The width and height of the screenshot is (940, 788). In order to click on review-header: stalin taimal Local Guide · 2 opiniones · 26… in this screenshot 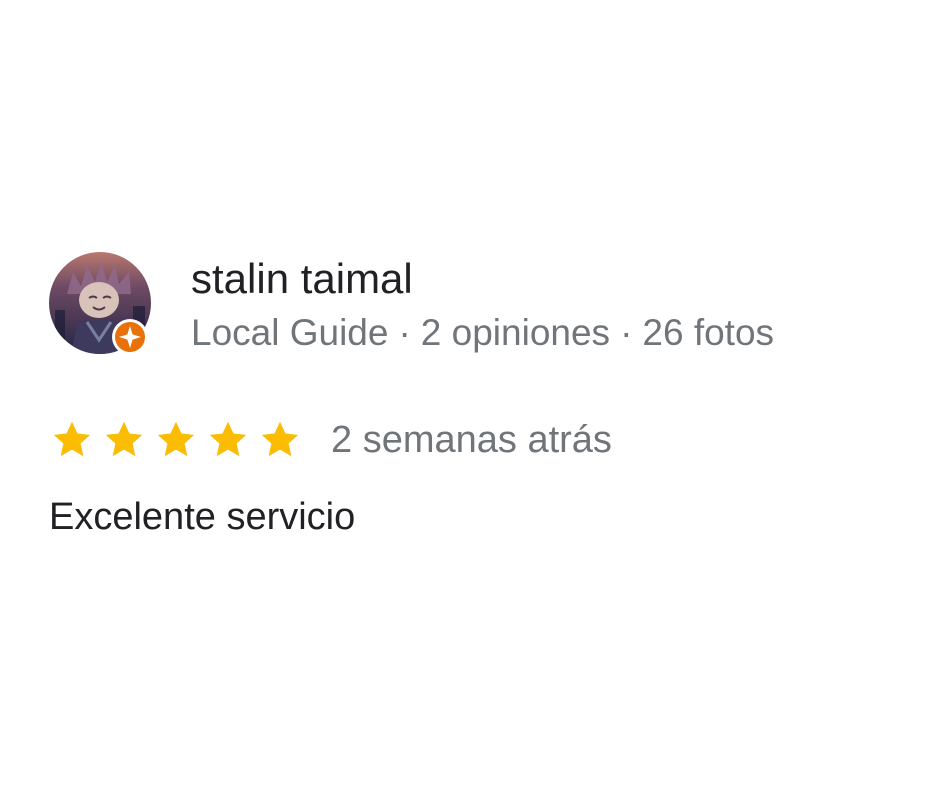, I will do `click(479, 305)`.